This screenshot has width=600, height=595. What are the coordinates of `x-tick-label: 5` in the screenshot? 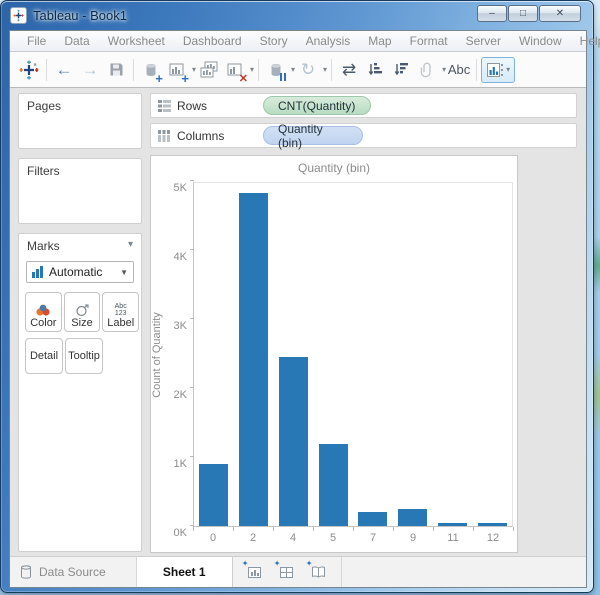 It's located at (333, 538).